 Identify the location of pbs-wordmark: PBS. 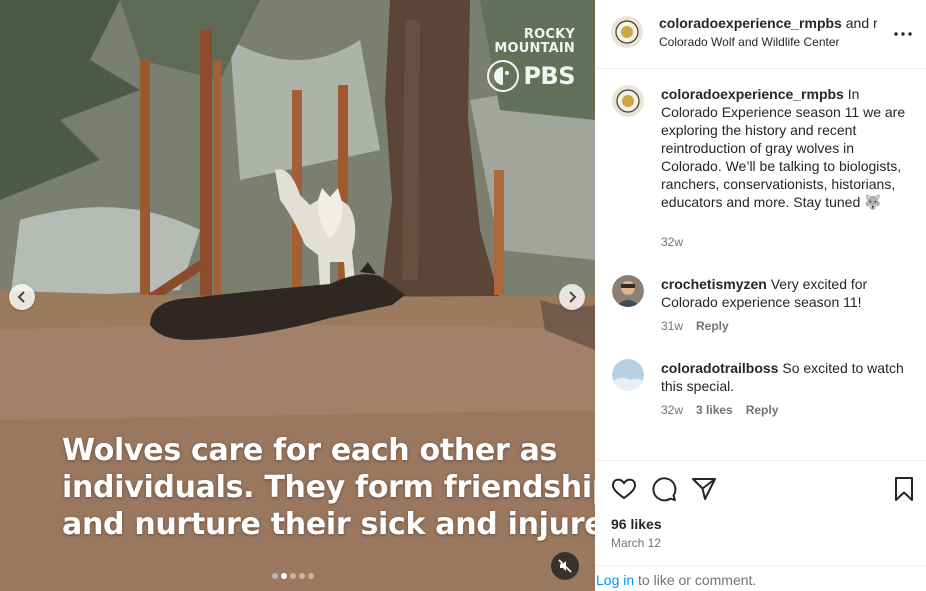
(549, 76).